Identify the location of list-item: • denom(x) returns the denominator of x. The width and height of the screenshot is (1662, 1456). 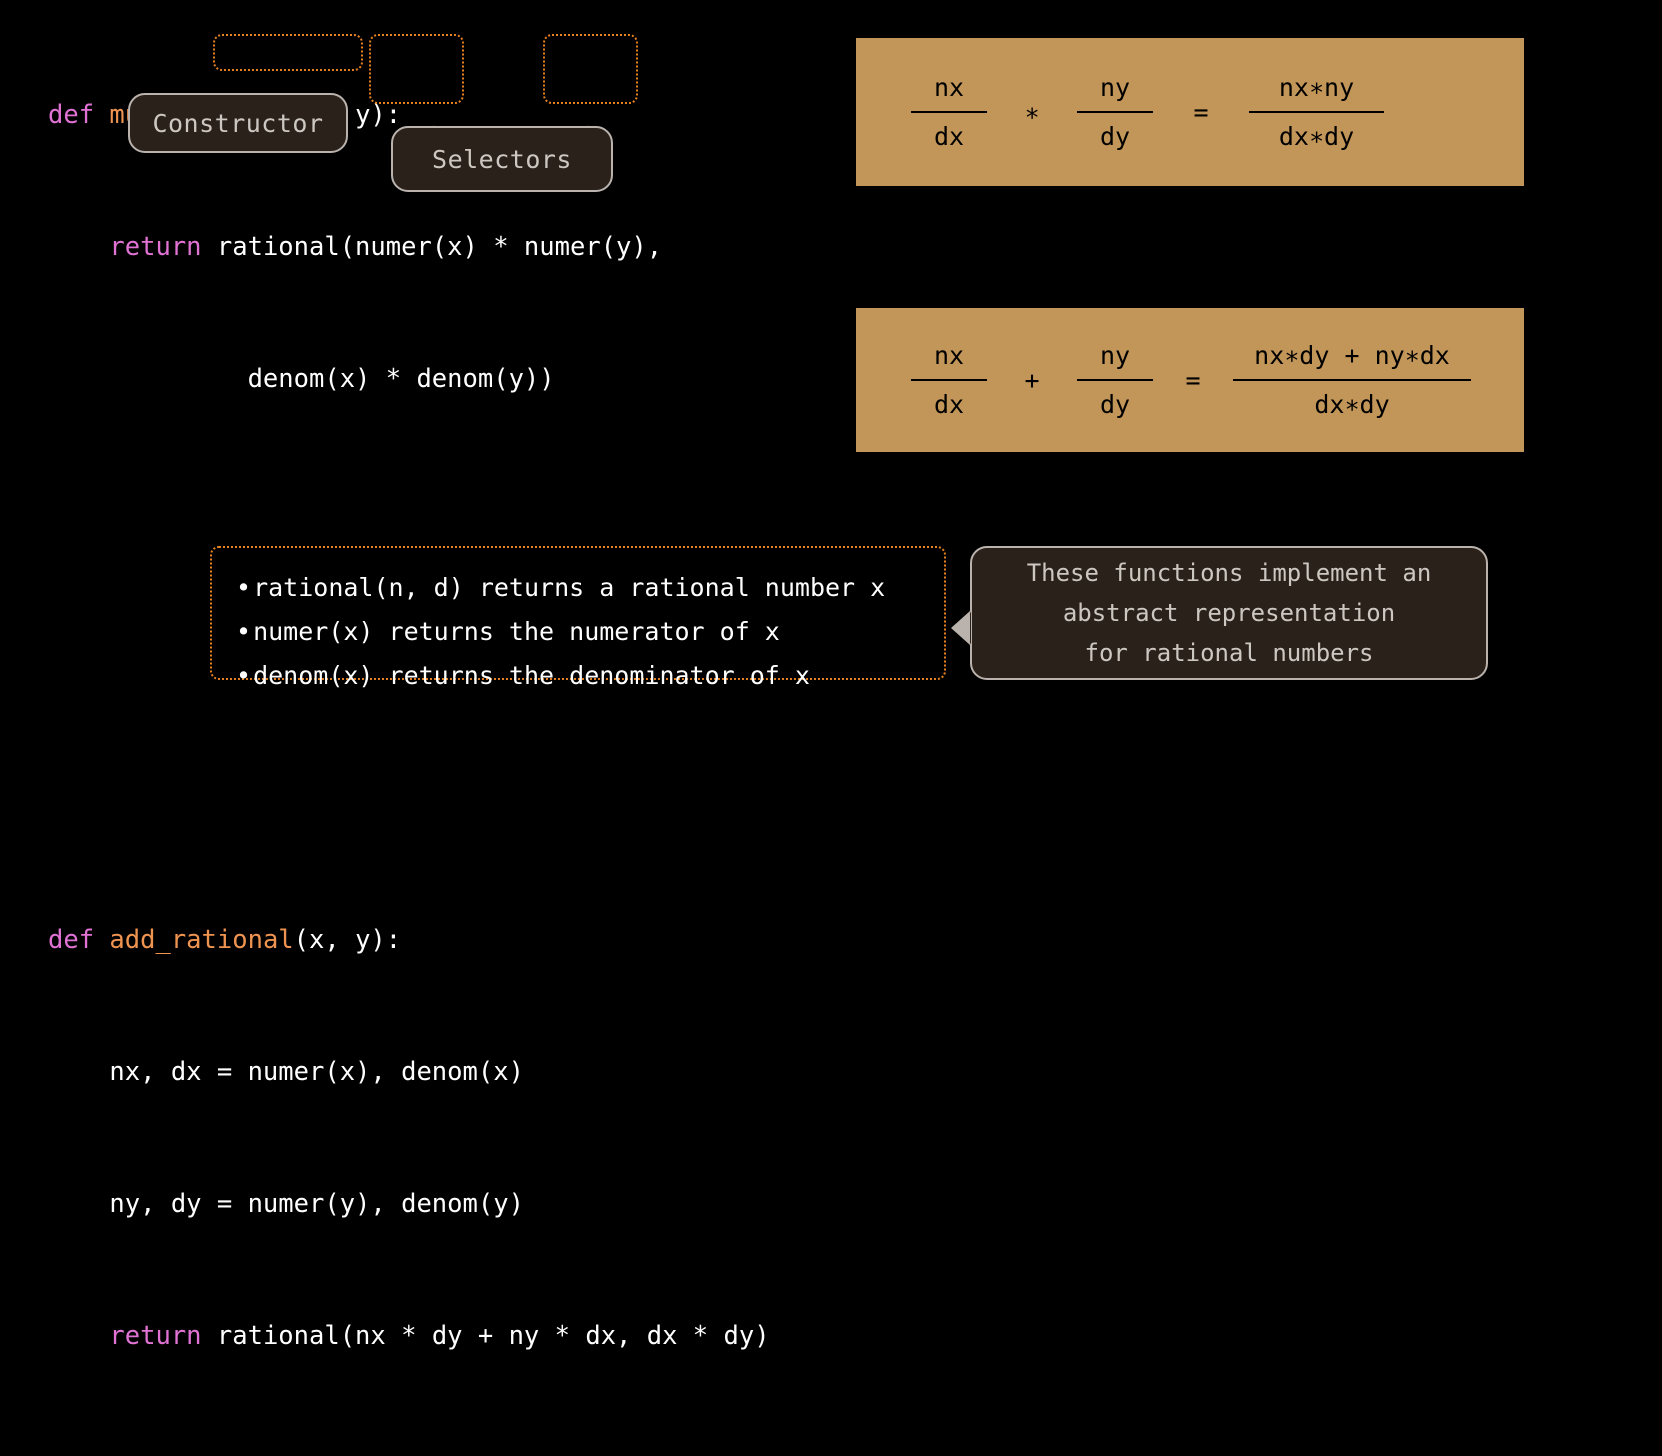
(580, 676).